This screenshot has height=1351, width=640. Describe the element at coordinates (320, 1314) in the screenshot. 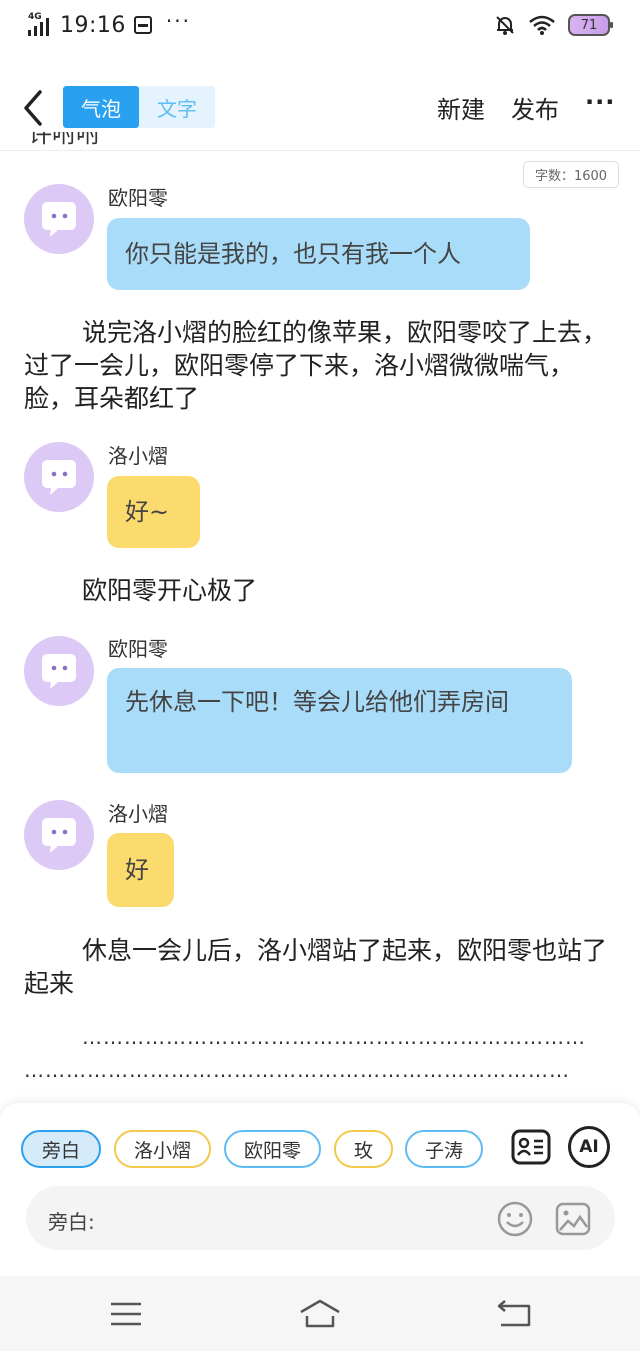

I see `home-icon` at that location.